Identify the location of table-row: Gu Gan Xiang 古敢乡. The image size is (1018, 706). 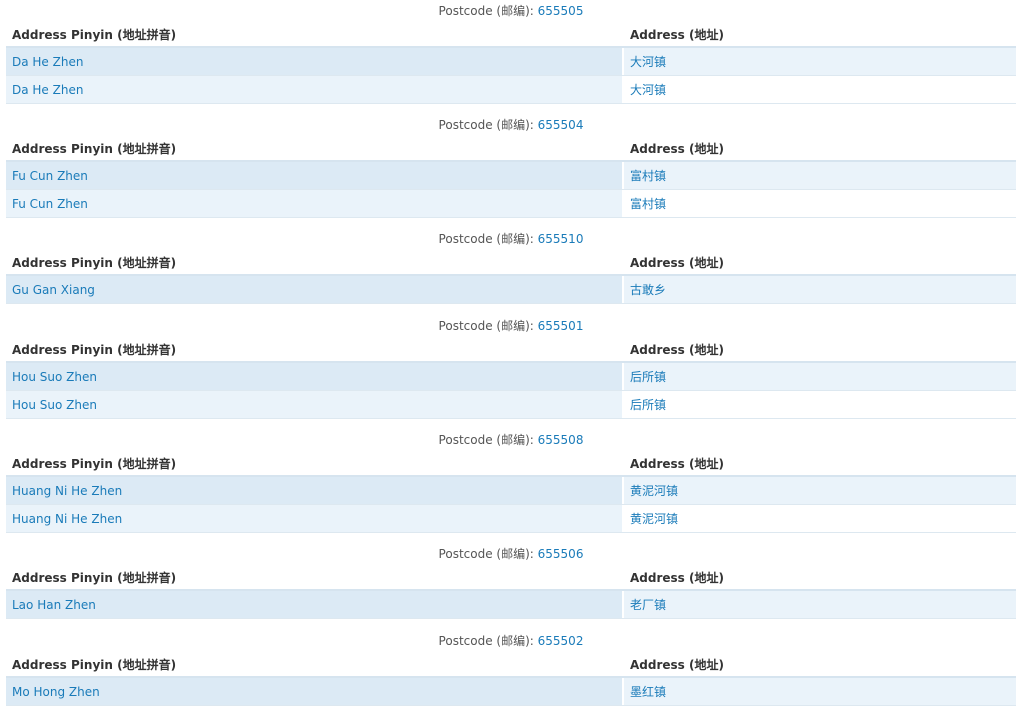
(511, 290).